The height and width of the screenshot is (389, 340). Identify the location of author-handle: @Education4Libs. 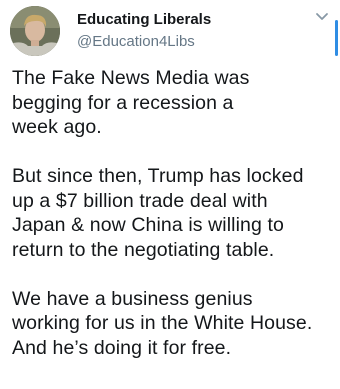
(136, 41).